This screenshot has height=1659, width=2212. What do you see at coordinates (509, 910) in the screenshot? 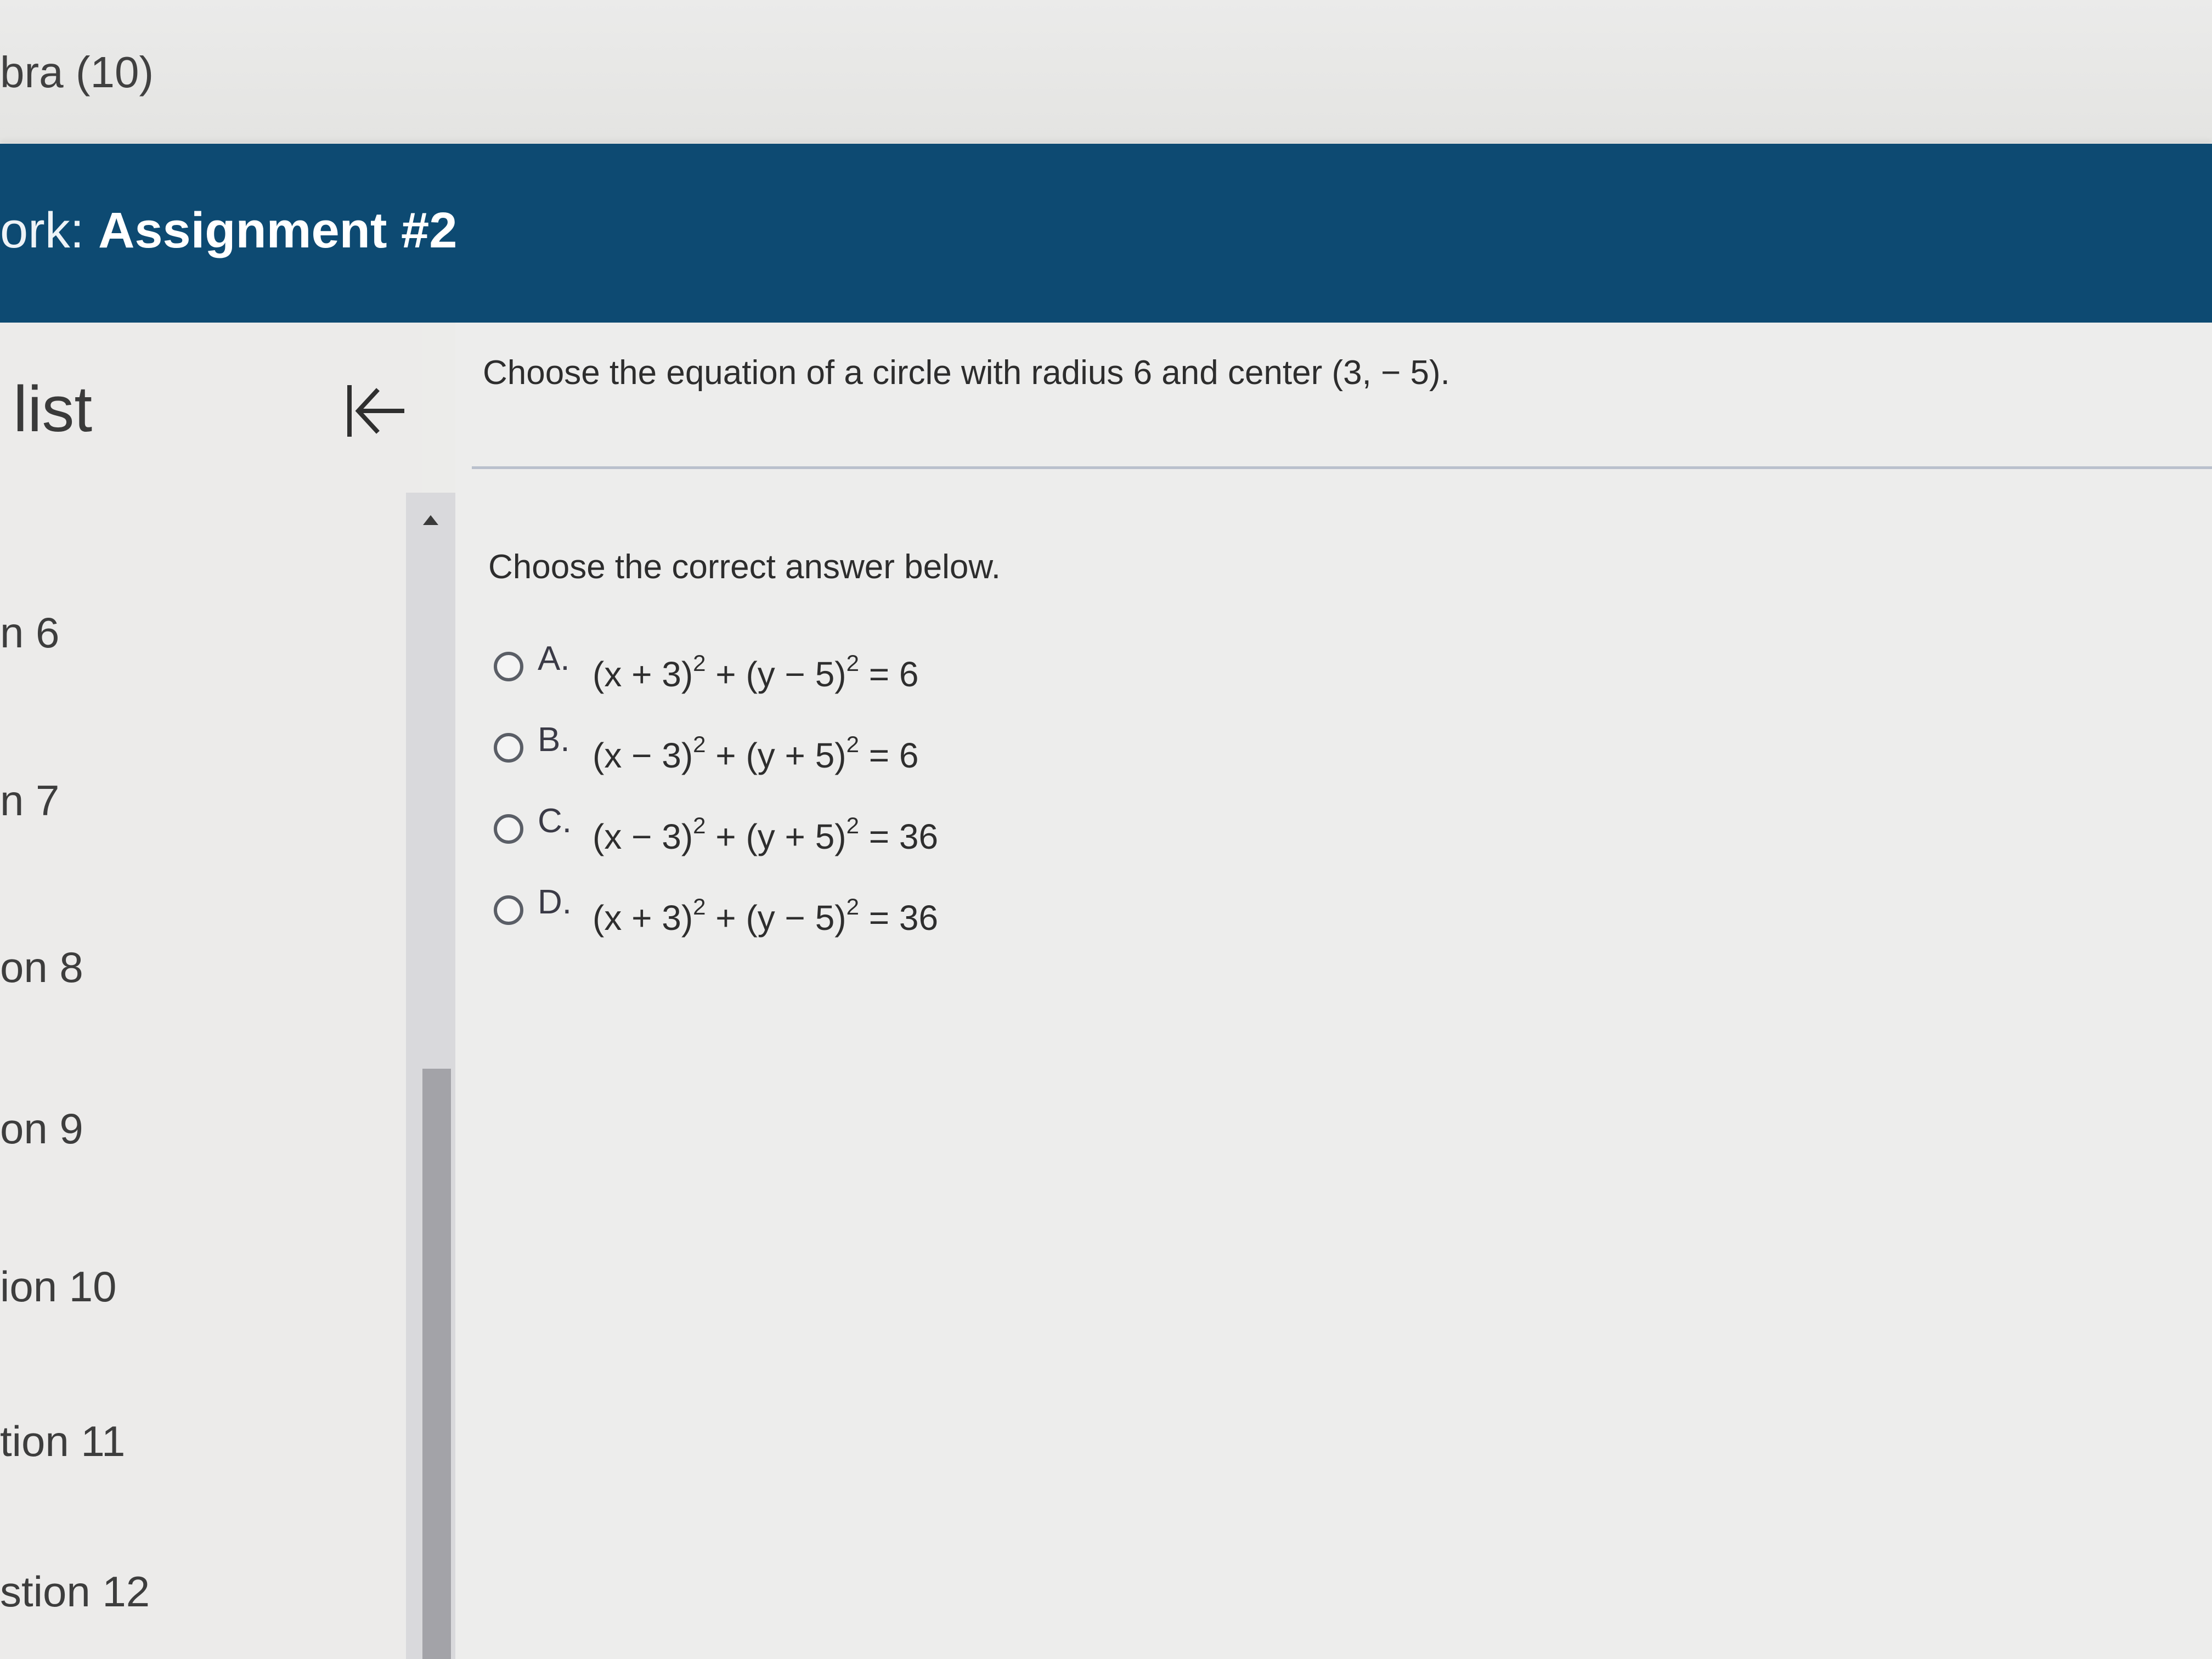
I see `radio-button-d` at bounding box center [509, 910].